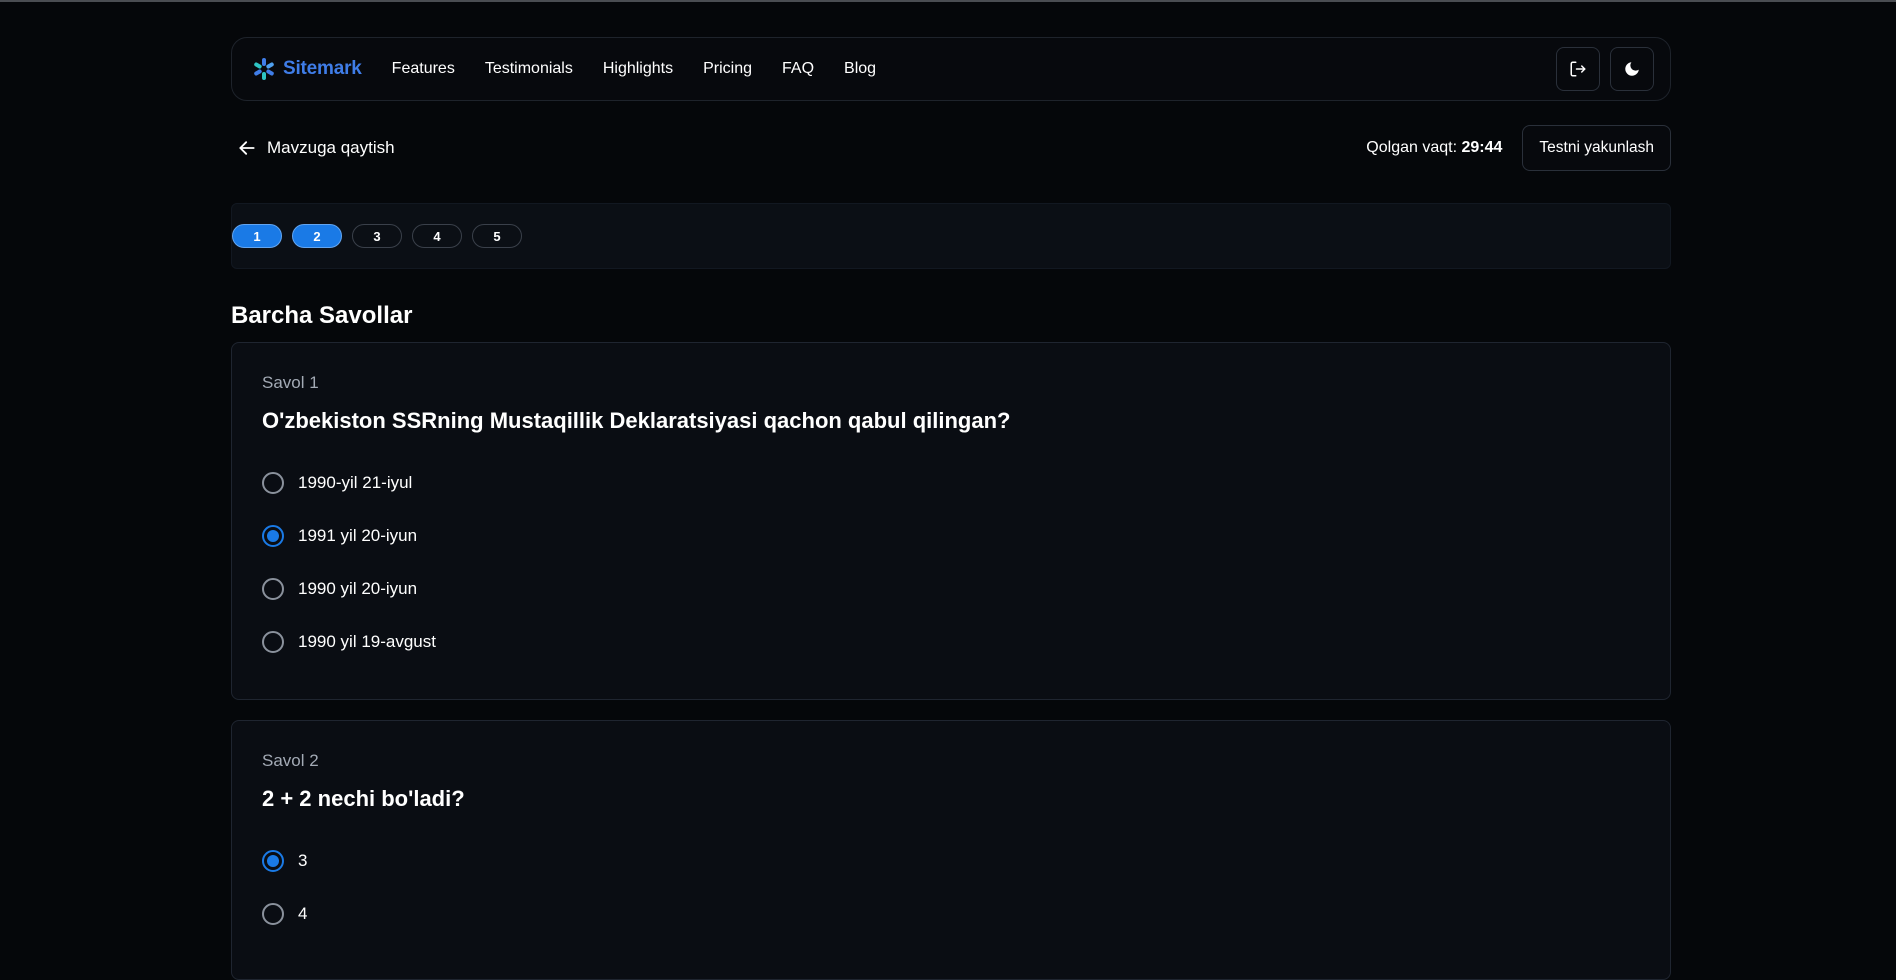 This screenshot has height=980, width=1896. I want to click on nav-link-highlights: Highlights, so click(638, 69).